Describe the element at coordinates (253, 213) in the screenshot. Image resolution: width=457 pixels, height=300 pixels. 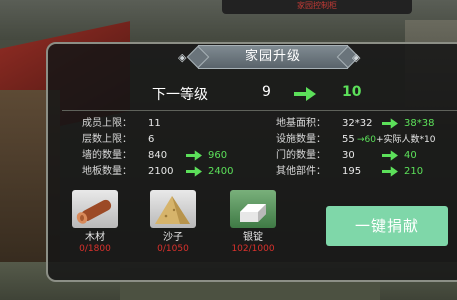
I see `silver-ingot-icon` at that location.